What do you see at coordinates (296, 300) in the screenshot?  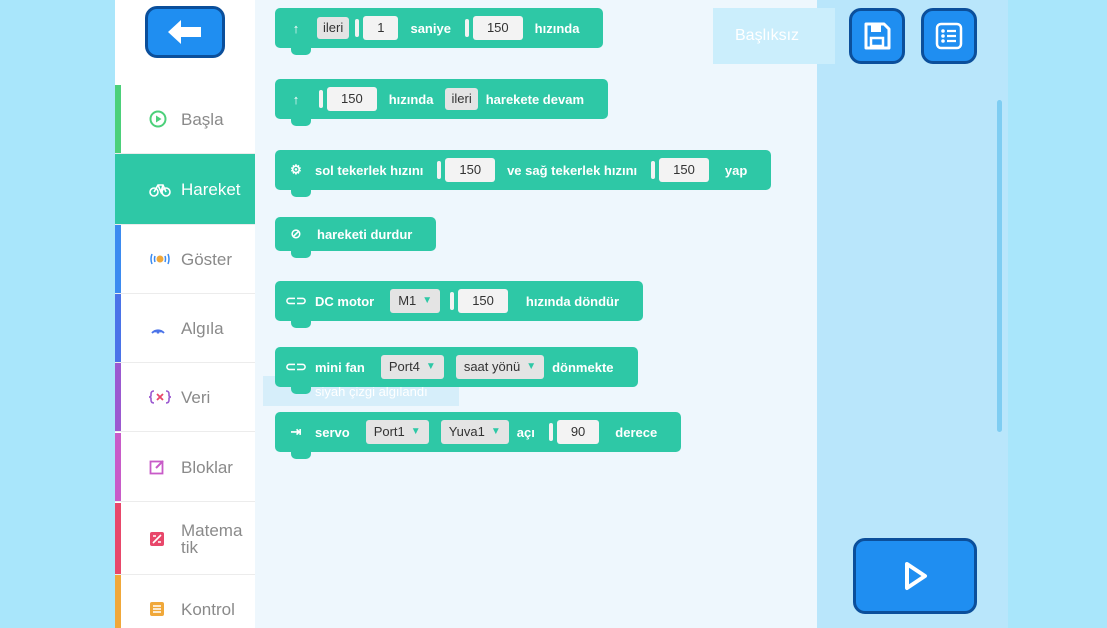 I see `motor-icon: ⊂⊃` at bounding box center [296, 300].